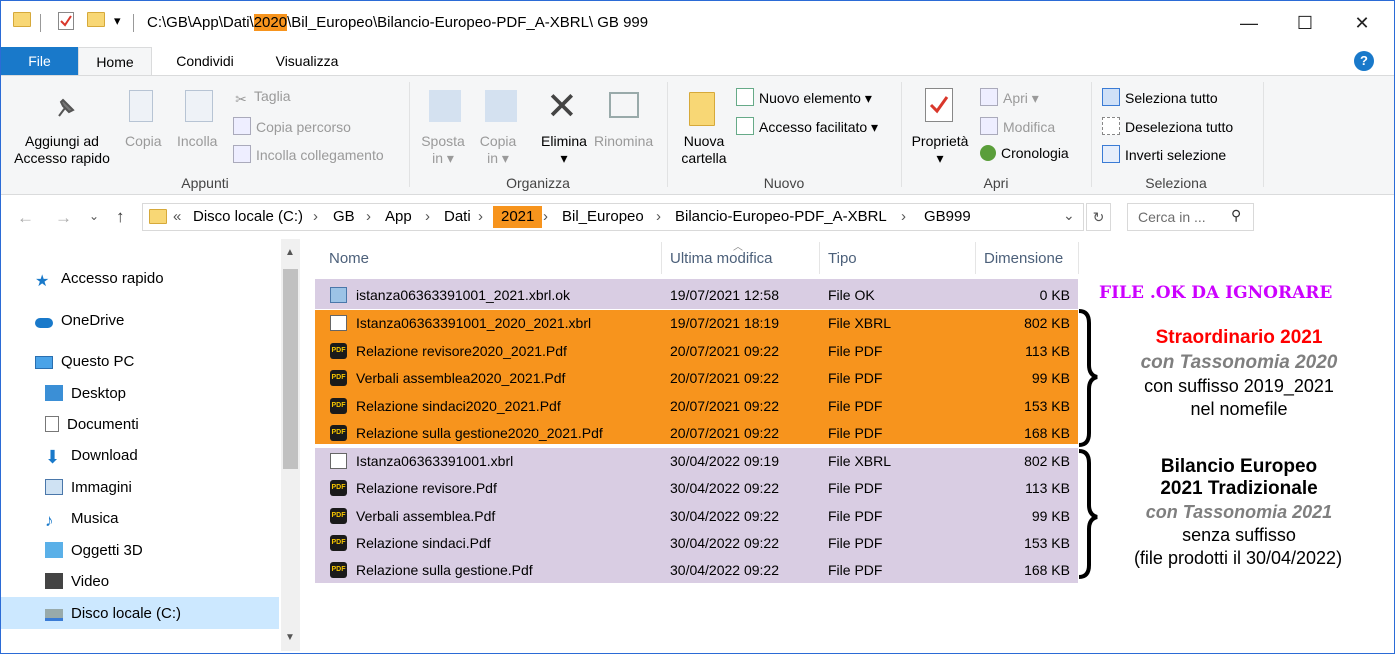 The image size is (1397, 656). I want to click on nav-item-onedrive: OneDrive, so click(79, 320).